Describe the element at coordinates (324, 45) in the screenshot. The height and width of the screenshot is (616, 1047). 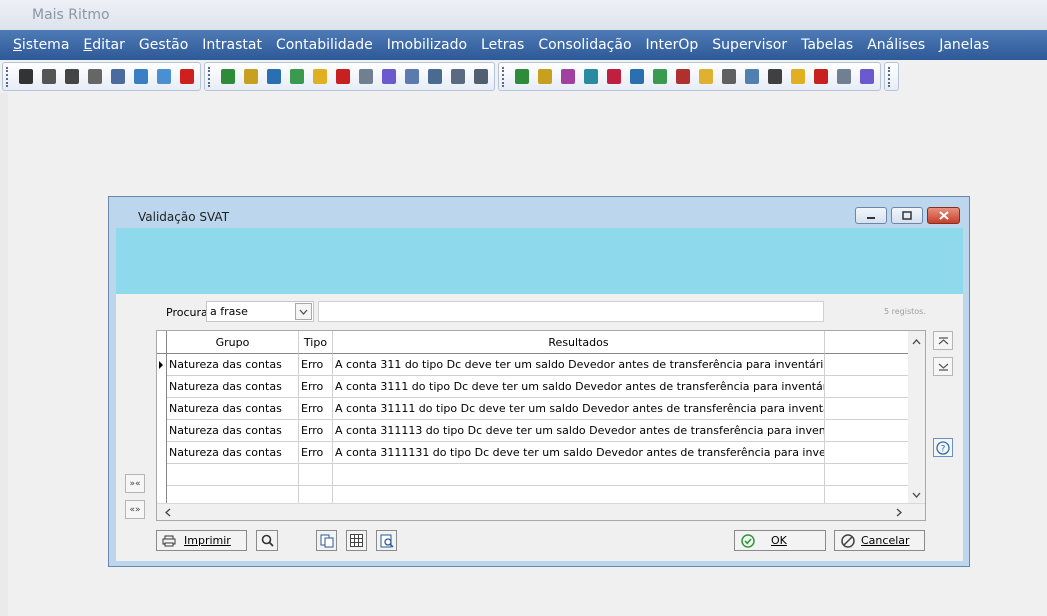
I see `menu-contabilidade: Contabilidade` at that location.